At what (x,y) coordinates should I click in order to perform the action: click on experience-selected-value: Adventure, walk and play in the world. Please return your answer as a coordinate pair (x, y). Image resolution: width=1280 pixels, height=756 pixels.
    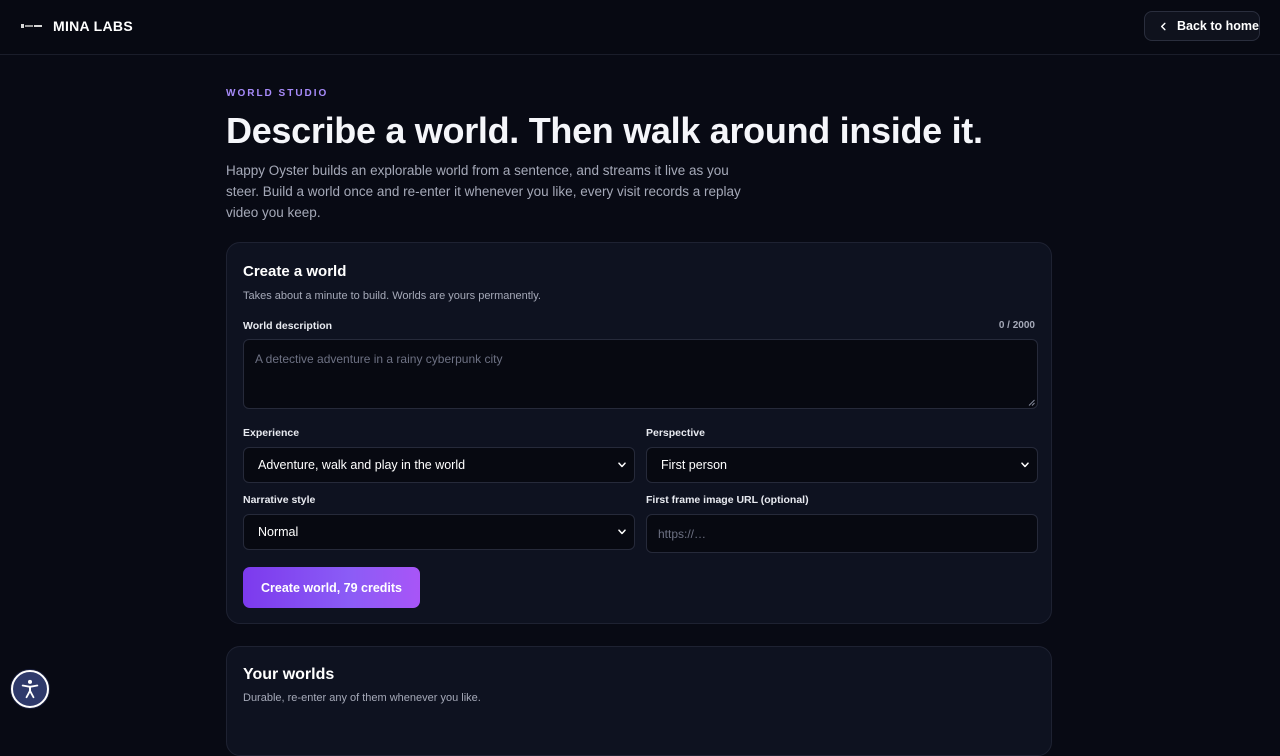
    Looking at the image, I should click on (362, 465).